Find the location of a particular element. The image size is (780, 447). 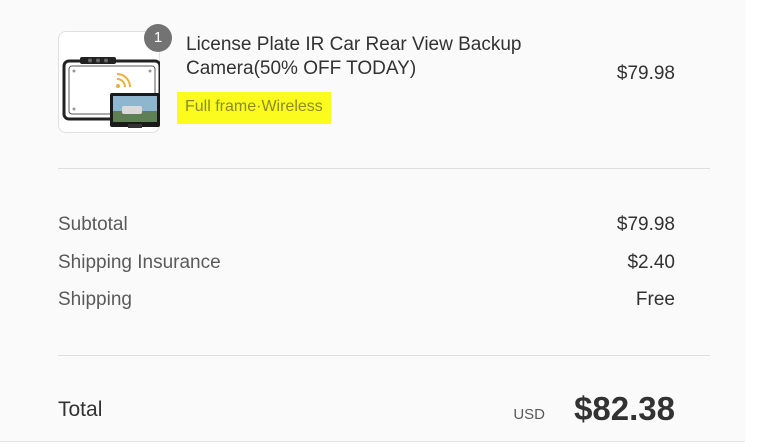

product-thumbnail is located at coordinates (109, 82).